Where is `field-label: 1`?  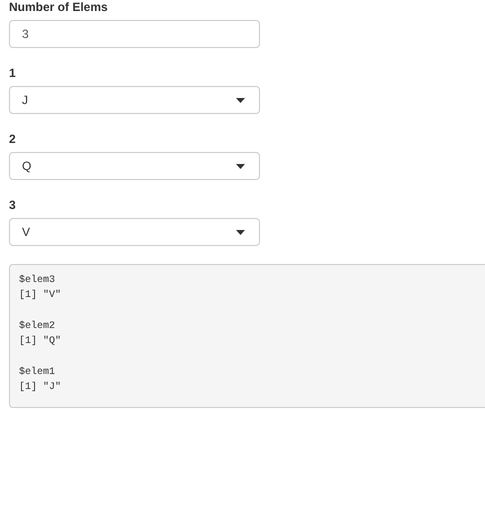 field-label: 1 is located at coordinates (13, 73).